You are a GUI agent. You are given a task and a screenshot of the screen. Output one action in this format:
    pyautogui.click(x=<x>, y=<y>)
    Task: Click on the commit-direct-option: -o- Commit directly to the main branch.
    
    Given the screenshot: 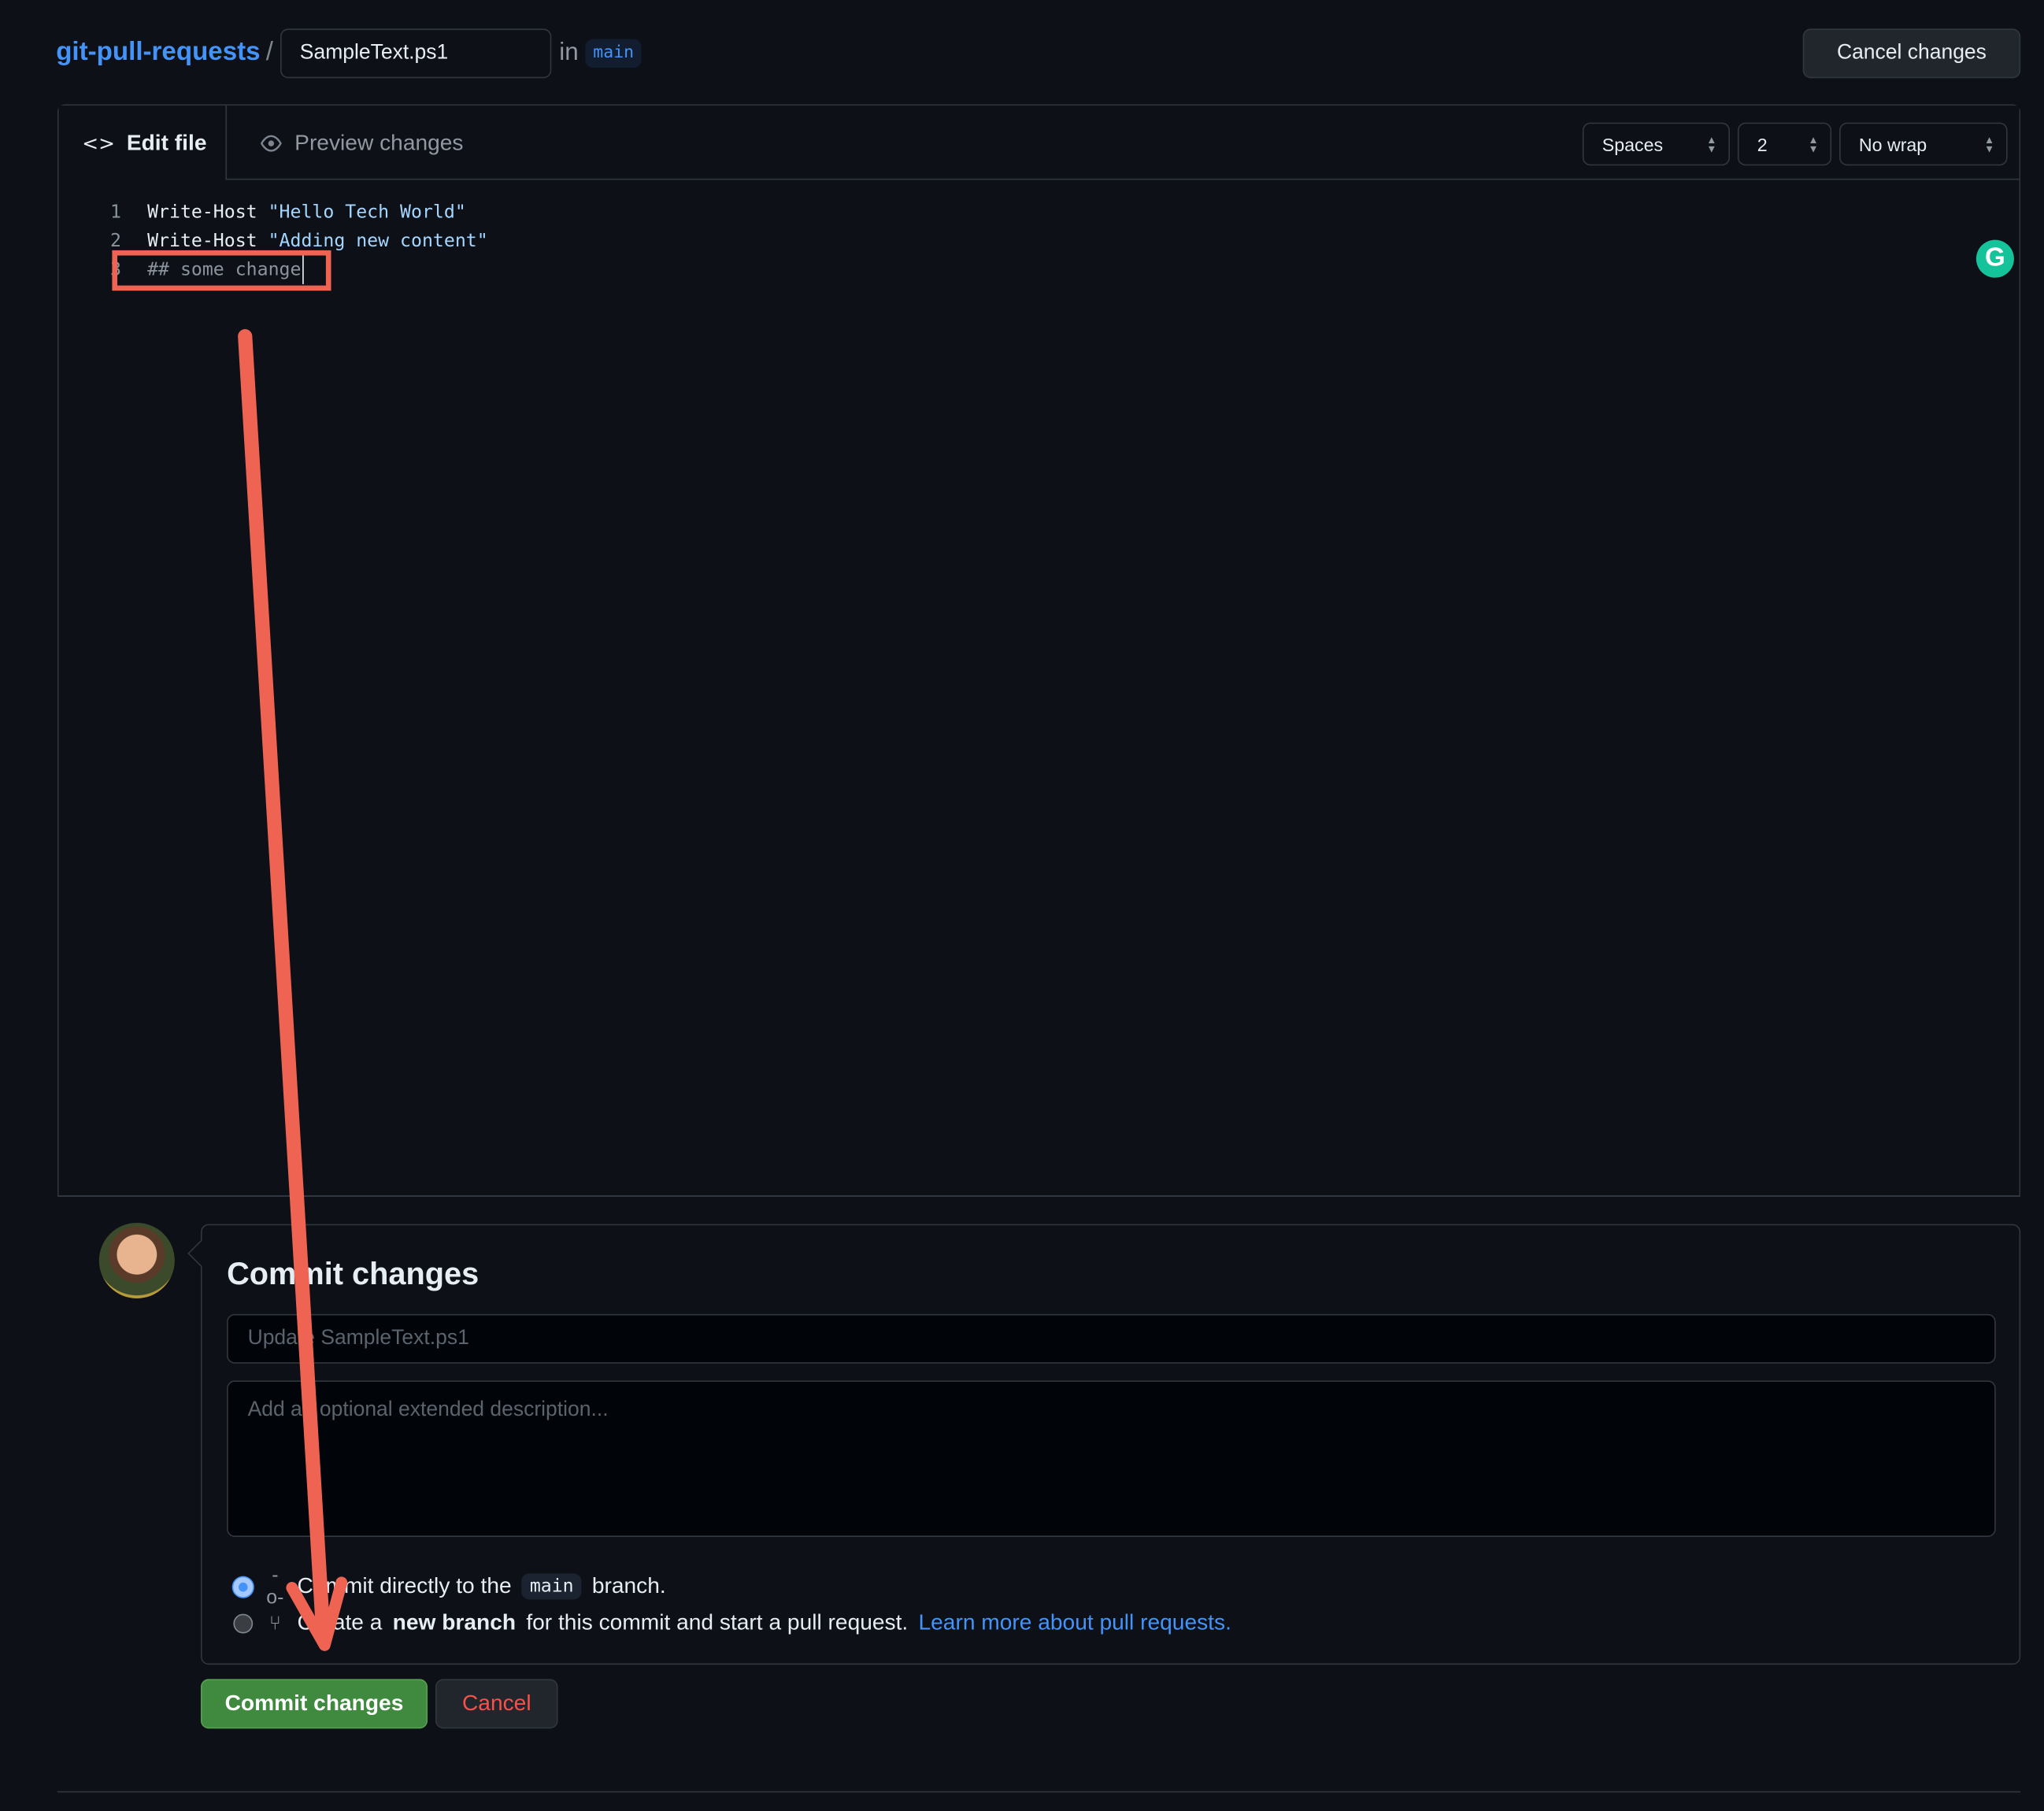 What is the action you would take?
    pyautogui.click(x=449, y=1586)
    